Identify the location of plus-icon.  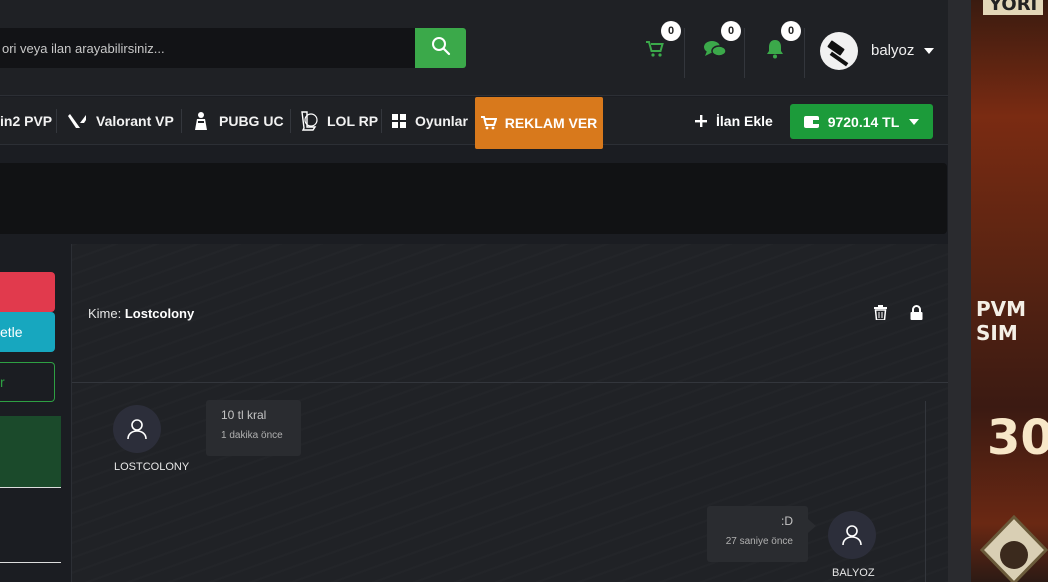
(701, 121).